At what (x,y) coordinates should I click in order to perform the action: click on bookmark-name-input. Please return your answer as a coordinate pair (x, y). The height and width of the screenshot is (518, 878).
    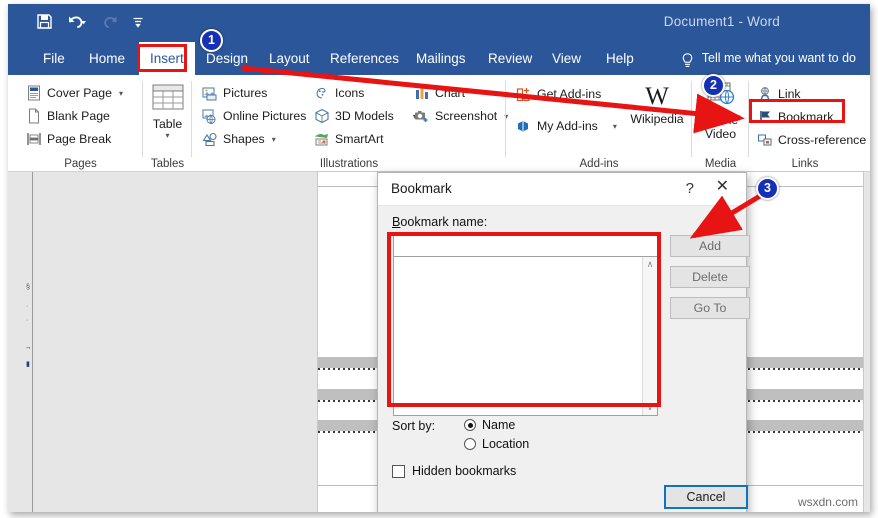
    Looking at the image, I should click on (525, 246).